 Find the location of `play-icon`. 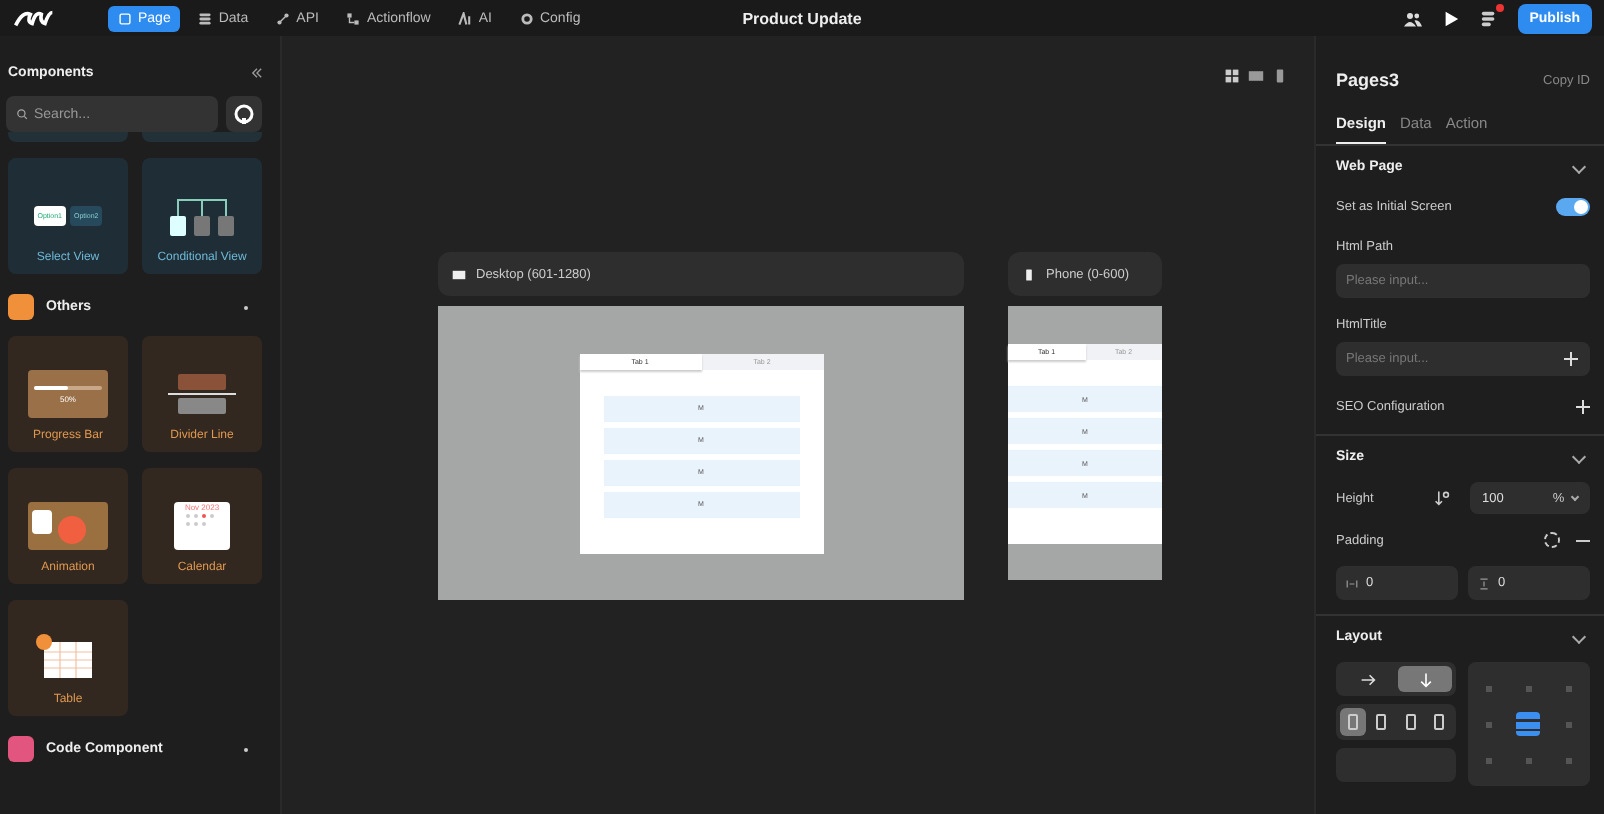

play-icon is located at coordinates (1450, 18).